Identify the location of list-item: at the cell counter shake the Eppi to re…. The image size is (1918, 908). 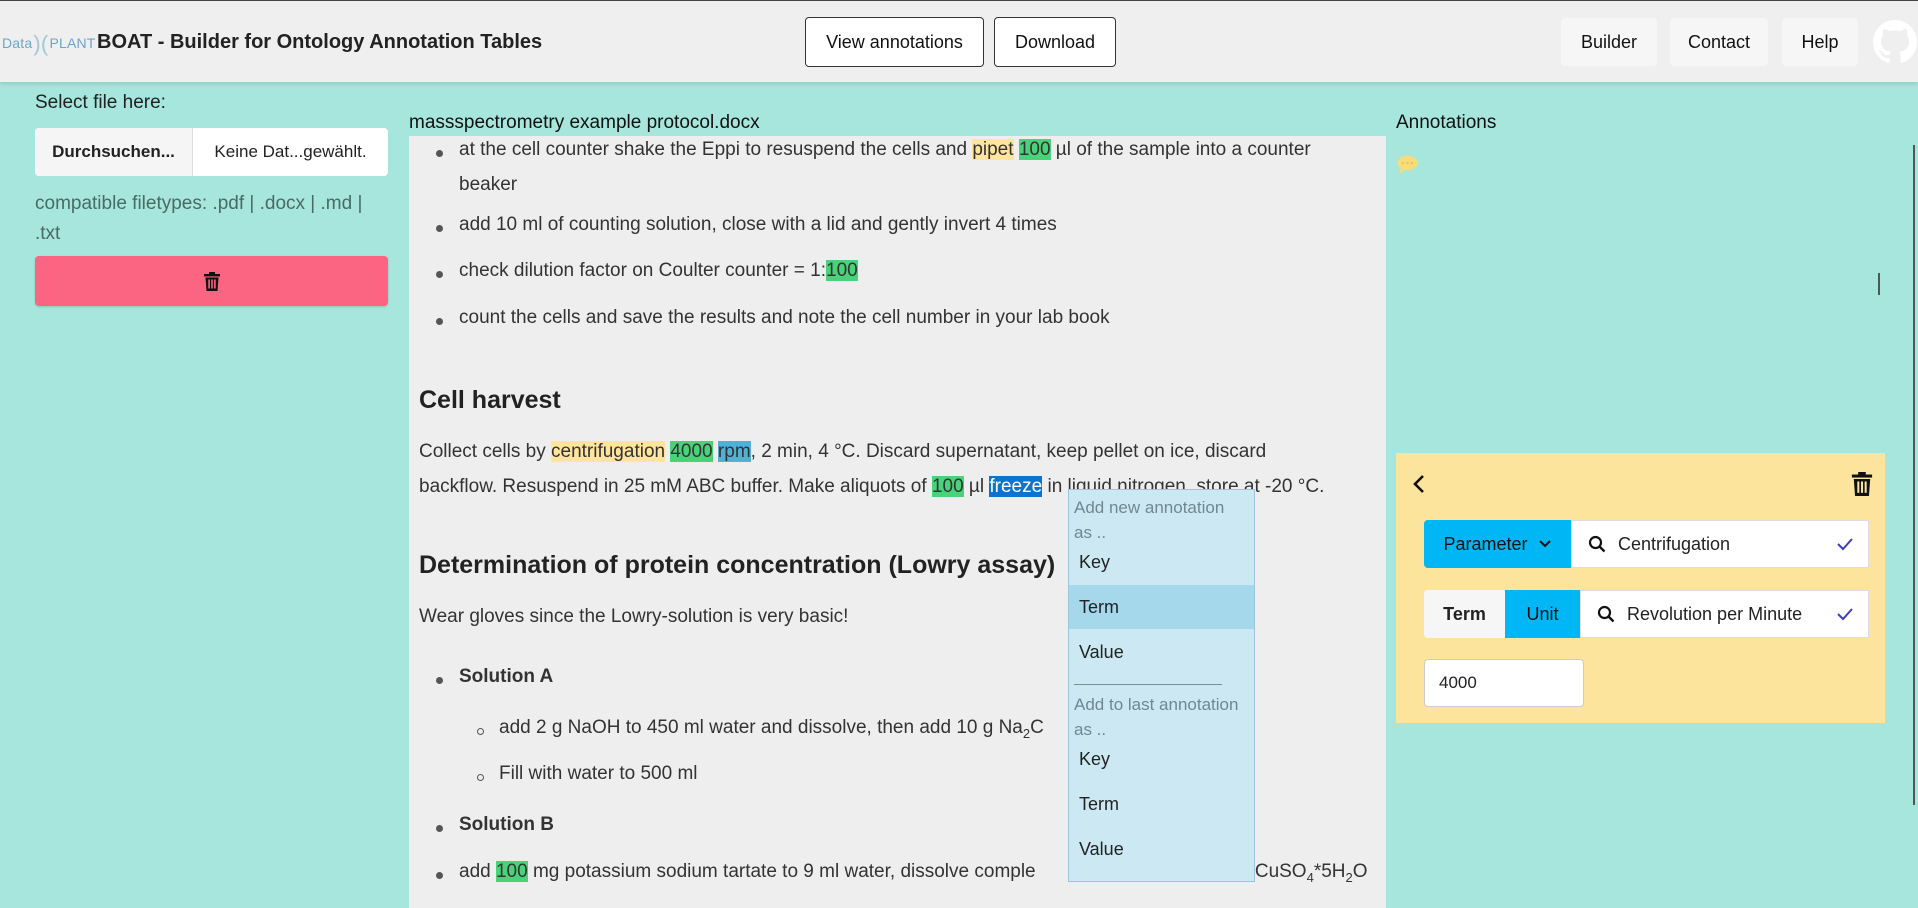
(885, 151).